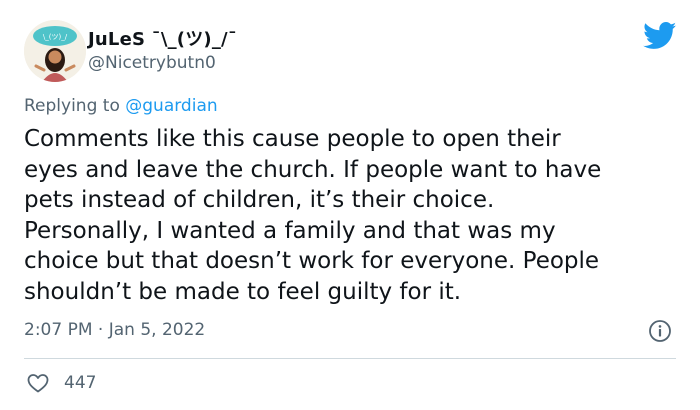 The width and height of the screenshot is (700, 410). I want to click on tweet-timestamp: 2:07 PM · Jan 5, 2022, so click(114, 330).